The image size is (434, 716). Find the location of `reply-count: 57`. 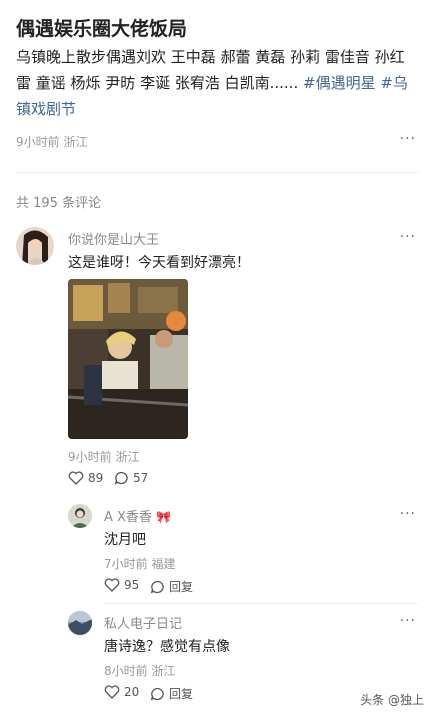

reply-count: 57 is located at coordinates (141, 478).